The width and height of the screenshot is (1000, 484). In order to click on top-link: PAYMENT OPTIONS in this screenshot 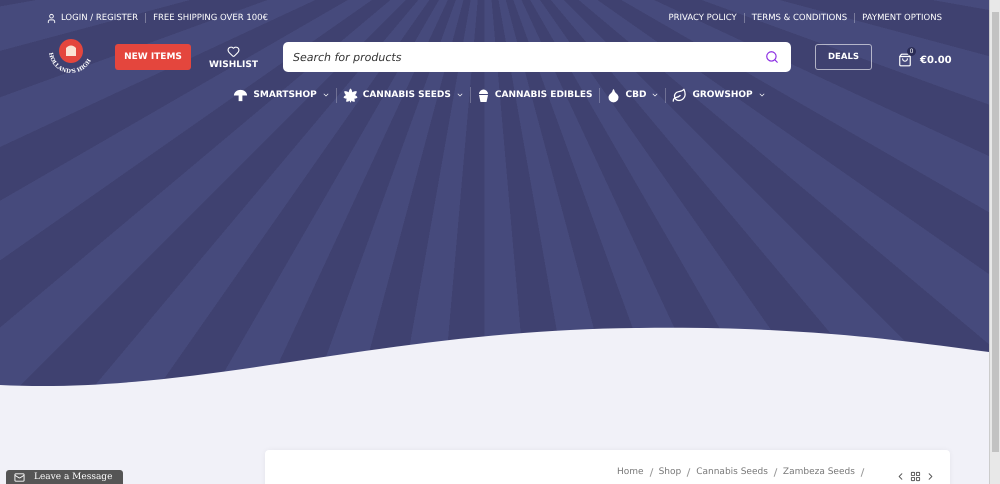, I will do `click(901, 18)`.